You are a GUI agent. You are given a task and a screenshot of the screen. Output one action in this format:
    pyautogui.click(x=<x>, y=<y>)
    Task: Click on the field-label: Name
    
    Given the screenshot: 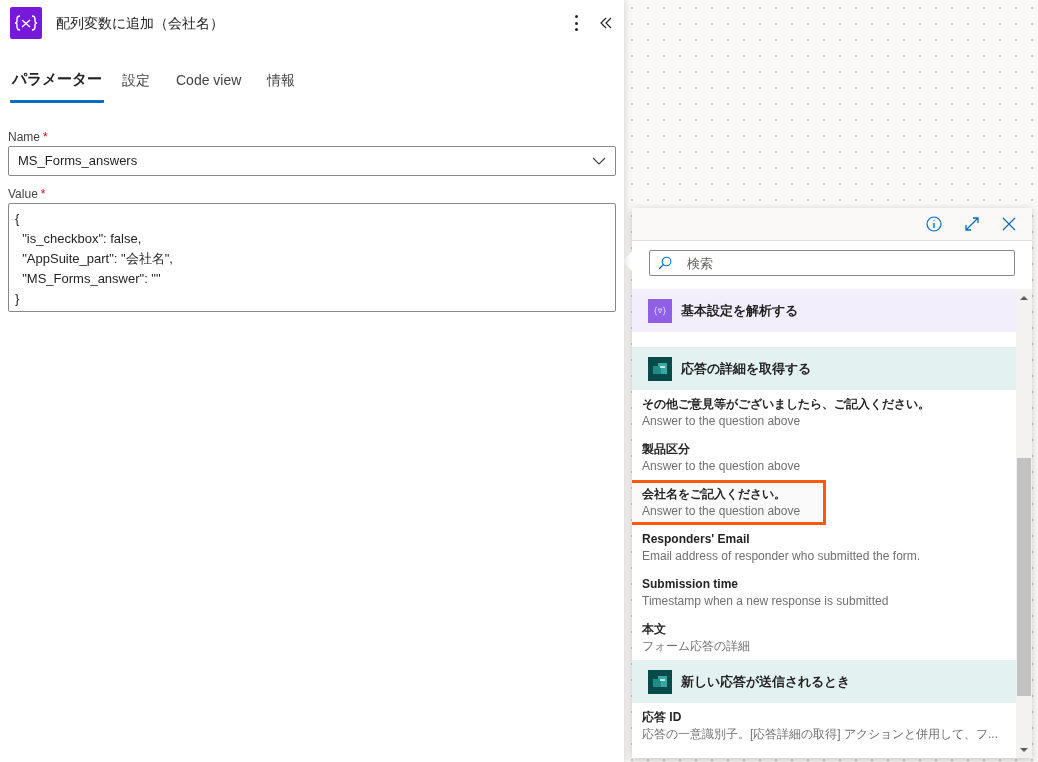 What is the action you would take?
    pyautogui.click(x=24, y=137)
    